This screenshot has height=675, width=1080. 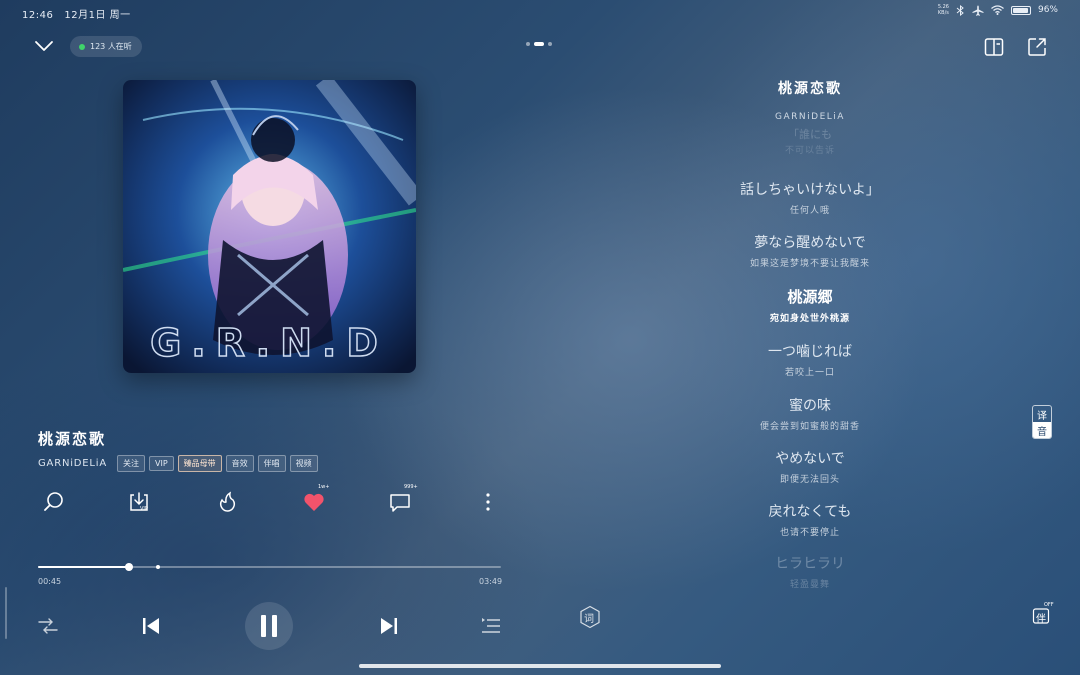 I want to click on next-button, so click(x=389, y=626).